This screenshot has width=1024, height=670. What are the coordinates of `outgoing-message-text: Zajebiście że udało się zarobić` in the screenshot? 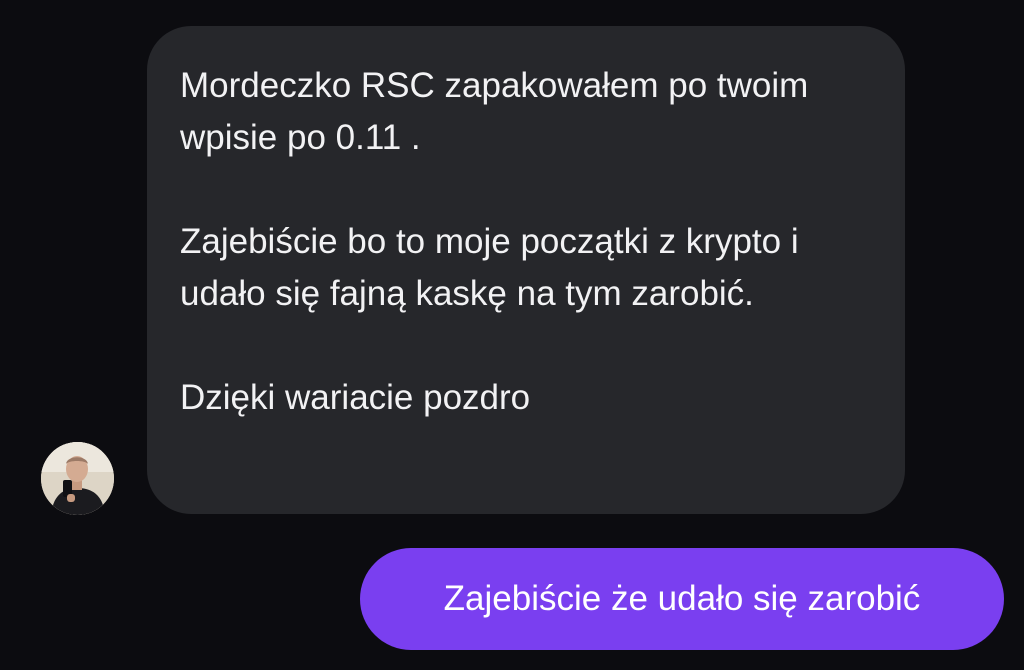 It's located at (682, 598).